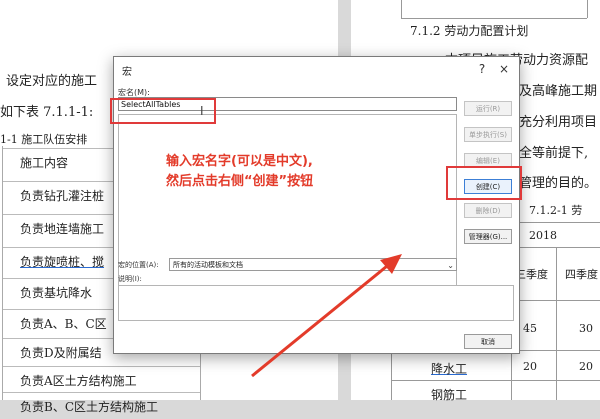 This screenshot has width=600, height=419. Describe the element at coordinates (78, 381) in the screenshot. I see `table-cell: 负责A区土方结构施工` at that location.